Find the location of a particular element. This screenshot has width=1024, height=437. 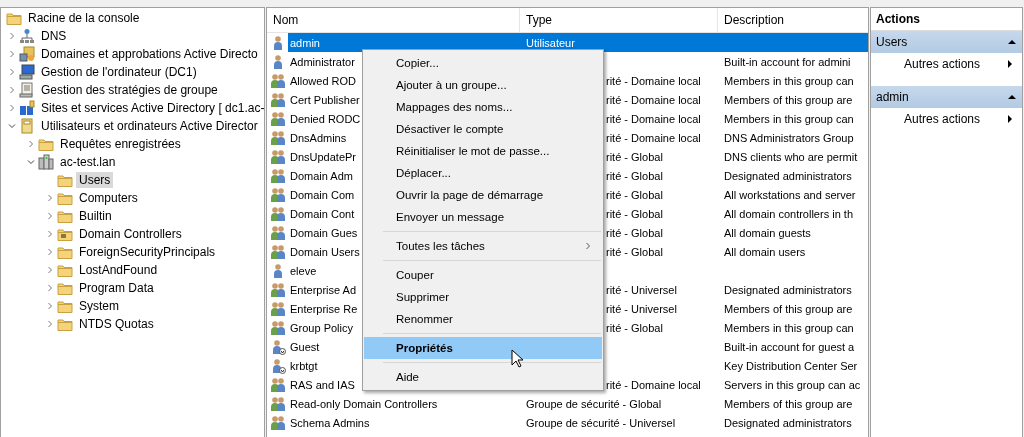

name-cell: Guest is located at coordinates (305, 346).